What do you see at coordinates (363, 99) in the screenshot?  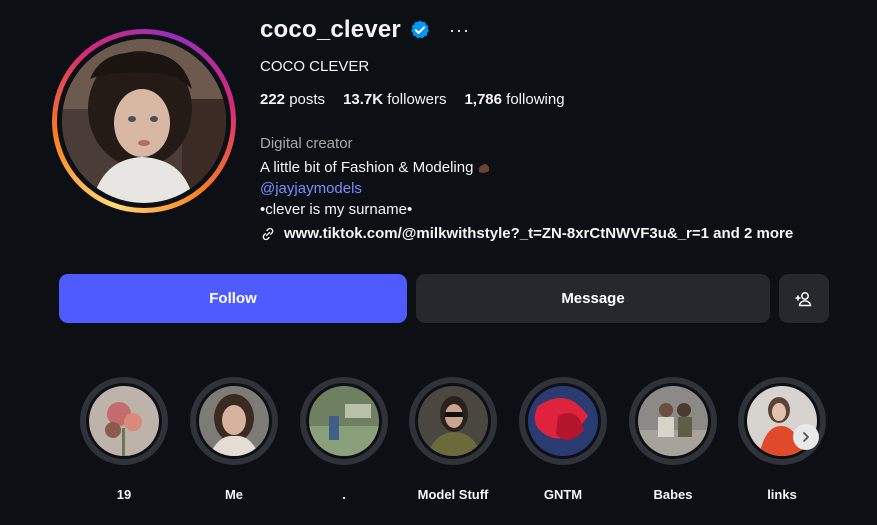 I see `followers-count: 13.7K` at bounding box center [363, 99].